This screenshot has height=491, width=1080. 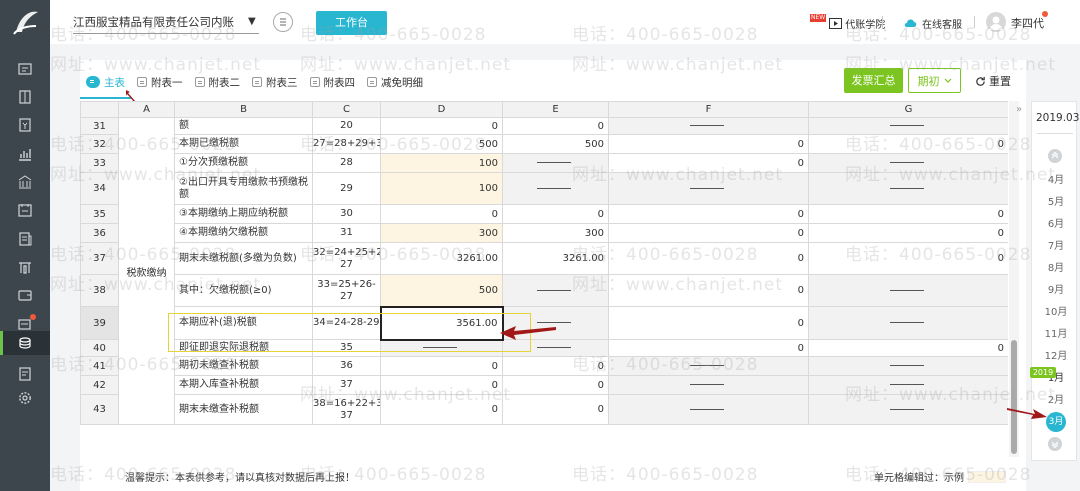 What do you see at coordinates (1056, 332) in the screenshot?
I see `month-item: 11月` at bounding box center [1056, 332].